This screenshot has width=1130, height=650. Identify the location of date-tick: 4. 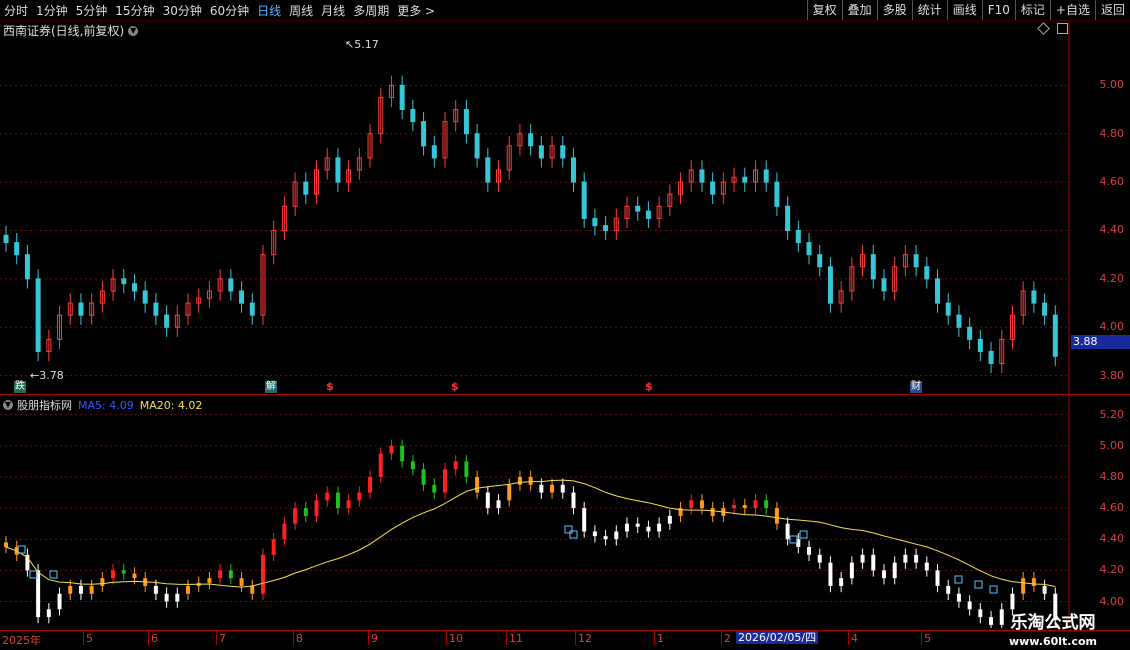
(854, 638).